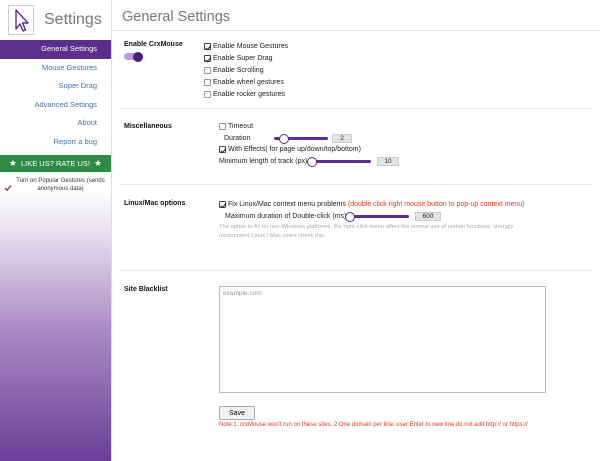 This screenshot has height=461, width=600. What do you see at coordinates (207, 58) in the screenshot?
I see `enable-super-drag-checkbox` at bounding box center [207, 58].